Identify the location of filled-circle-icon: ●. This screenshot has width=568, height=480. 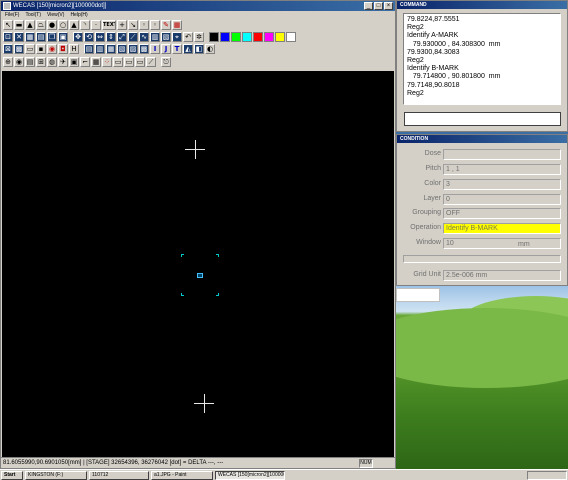
(52, 25).